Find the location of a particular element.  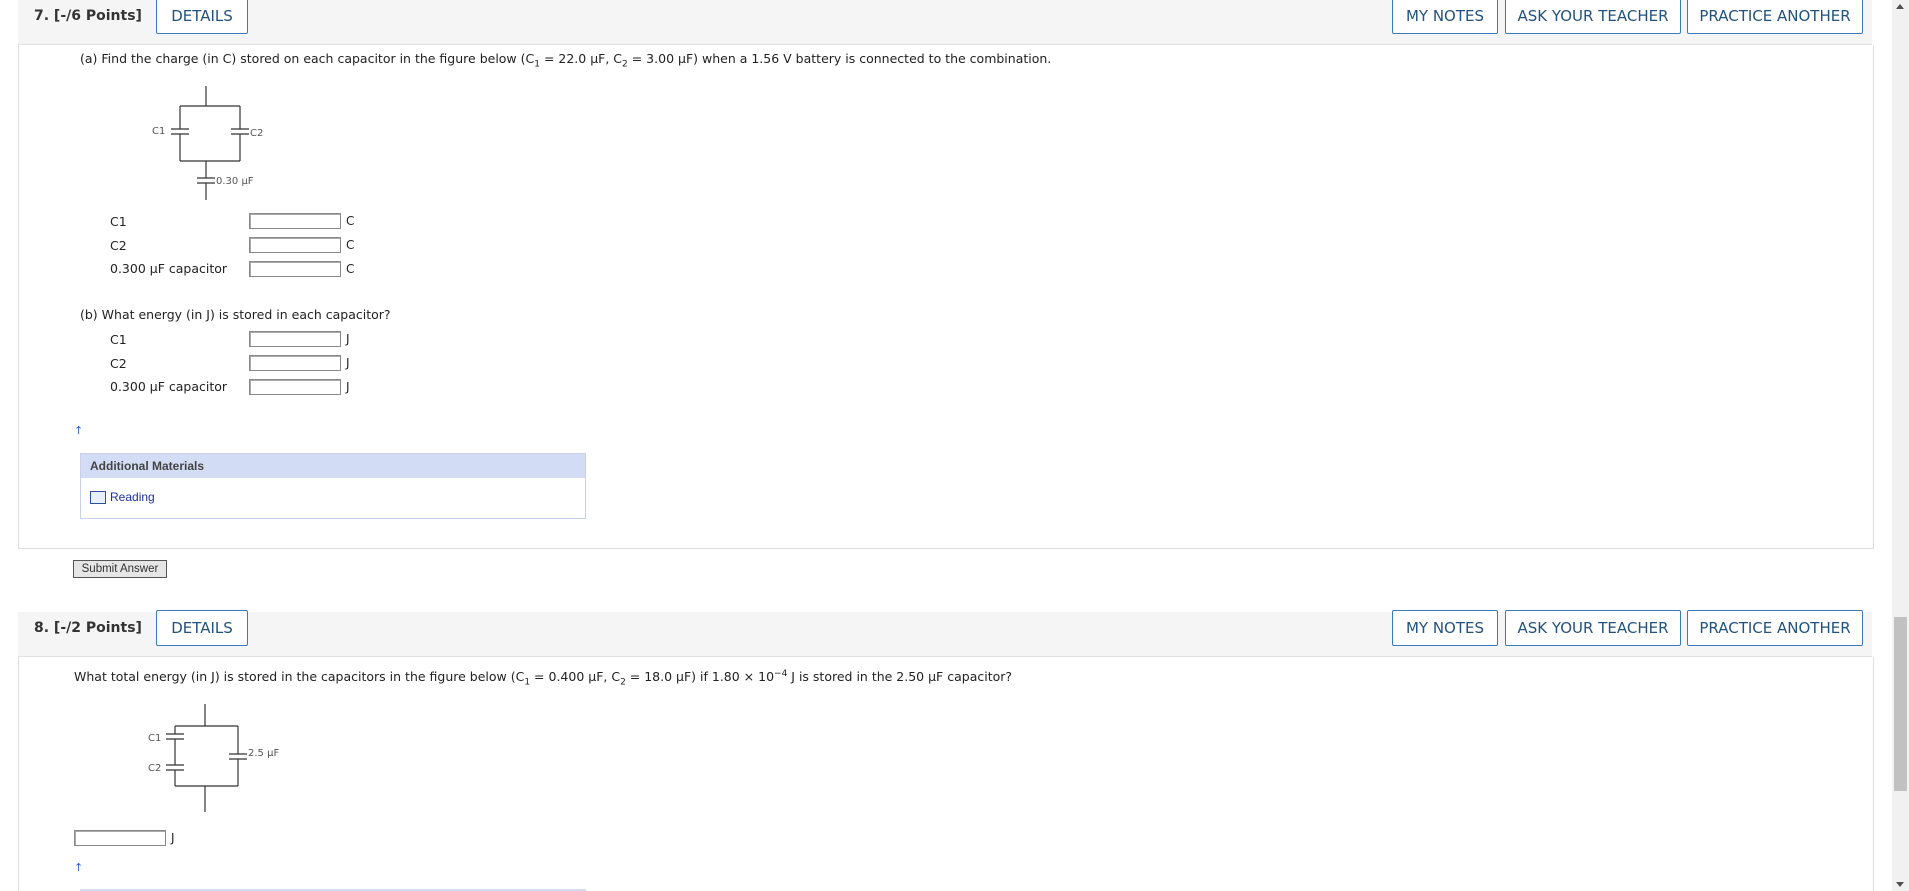

q7-points: 7. [-/6 Points] is located at coordinates (88, 16).